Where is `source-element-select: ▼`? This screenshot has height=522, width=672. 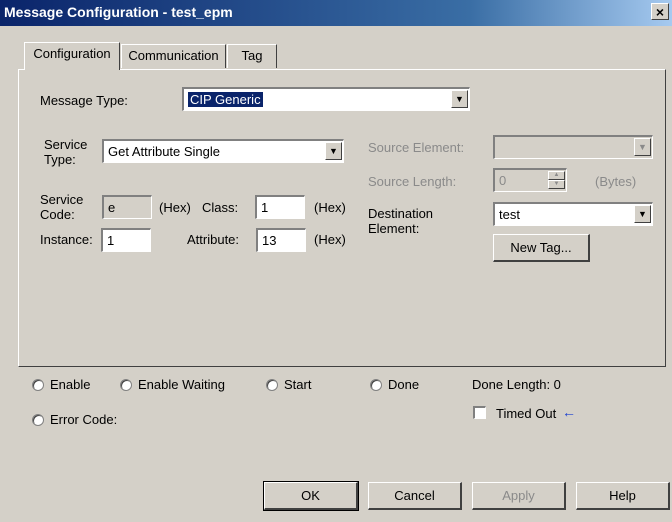 source-element-select: ▼ is located at coordinates (573, 147).